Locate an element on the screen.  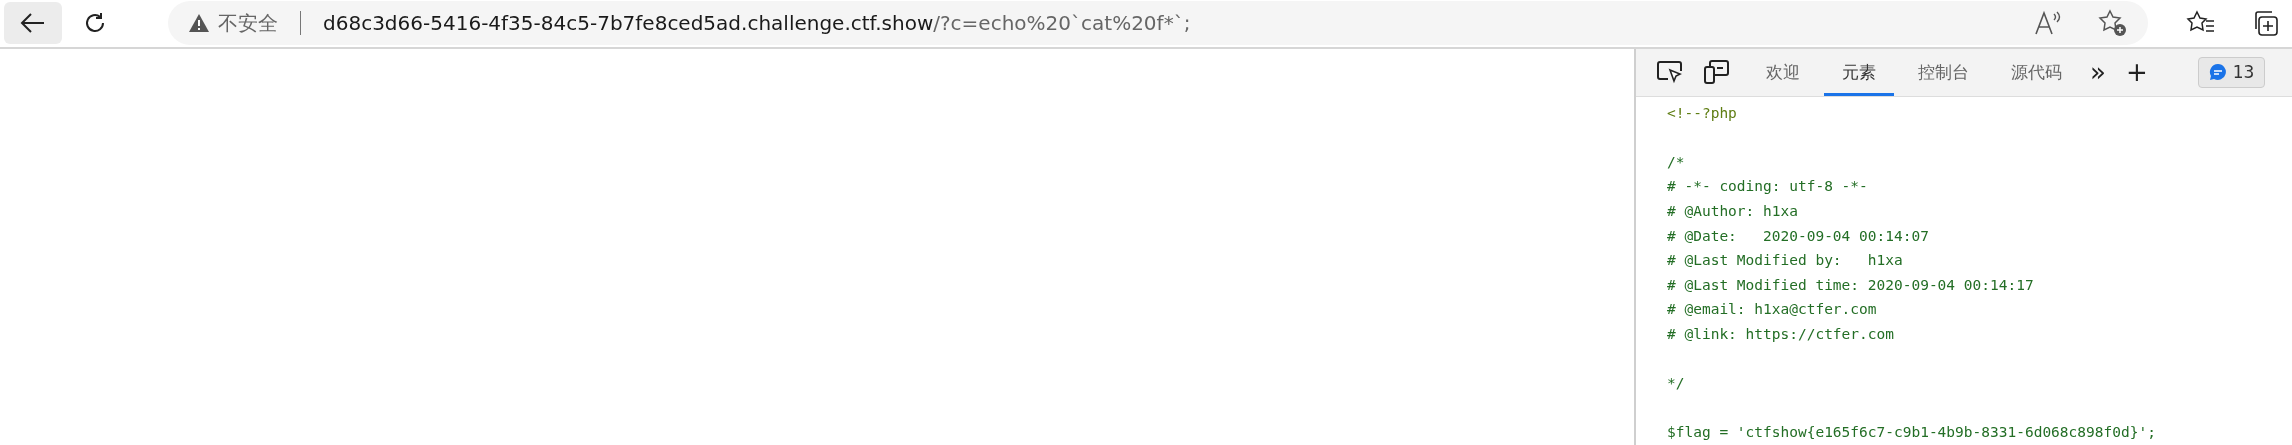
back-button is located at coordinates (33, 23).